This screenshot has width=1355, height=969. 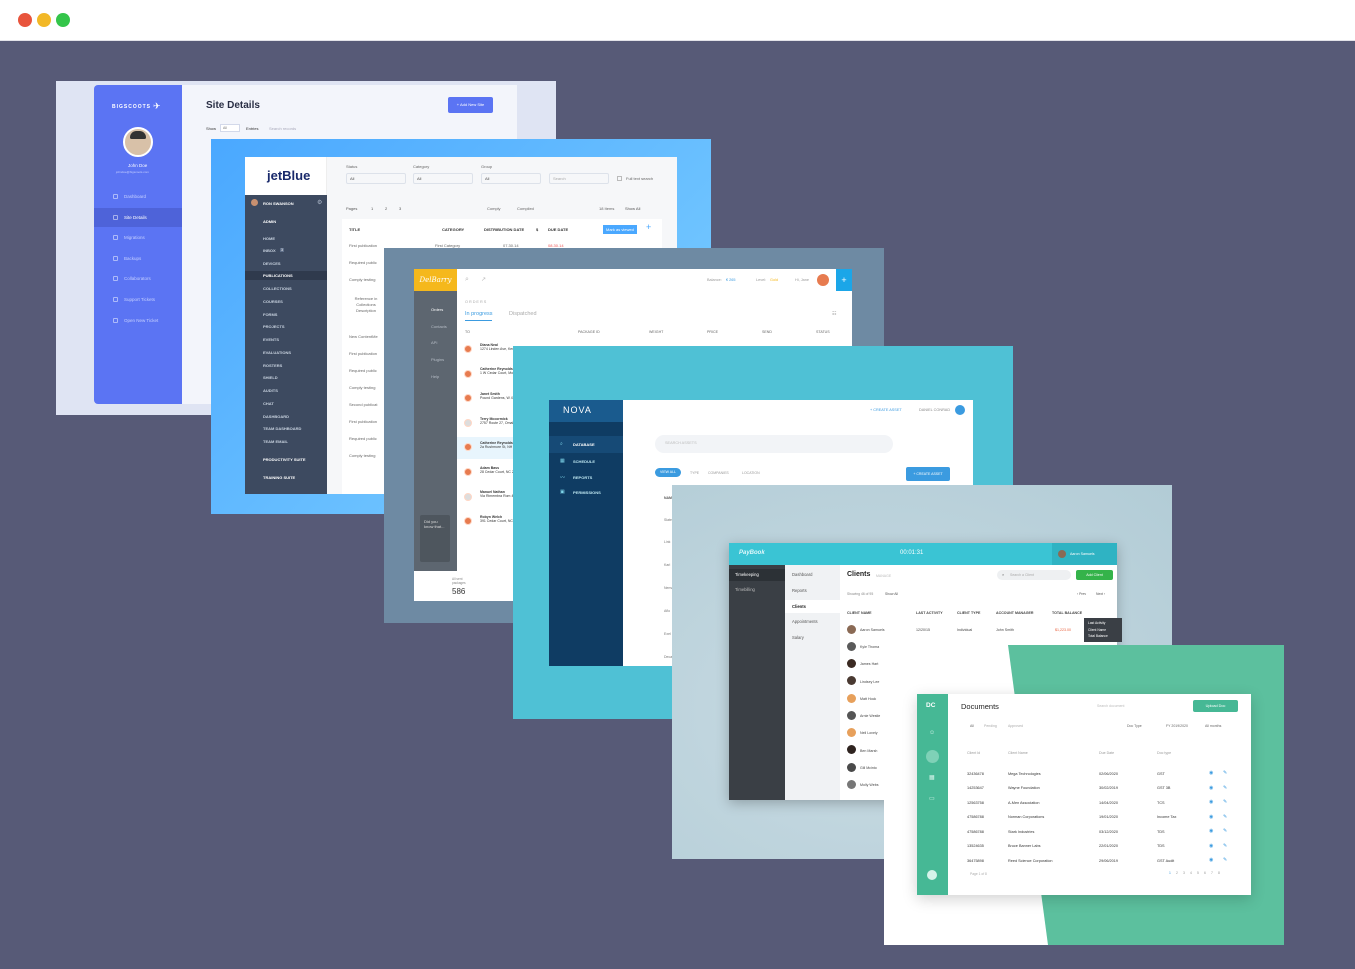 I want to click on nav-site-details: Site Details, so click(x=138, y=217).